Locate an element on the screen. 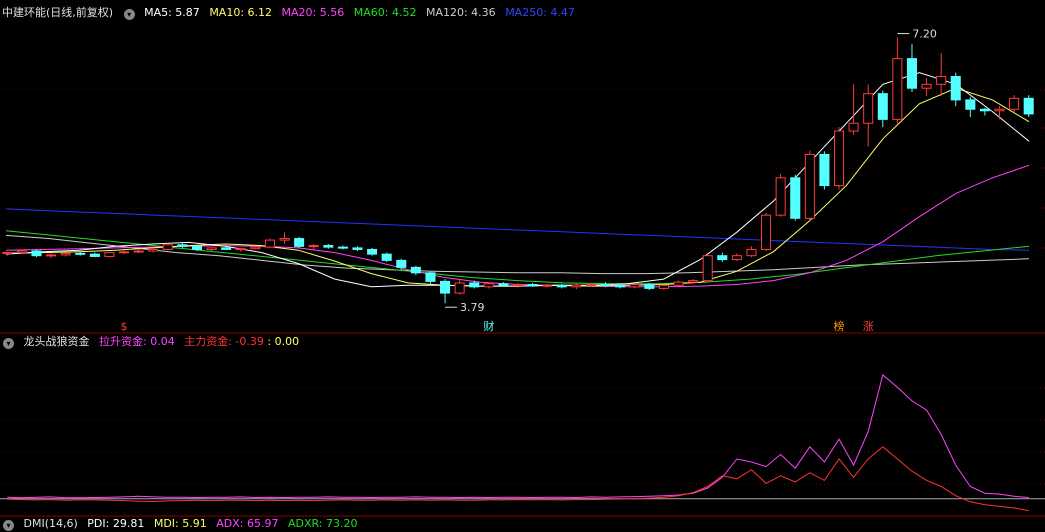 The image size is (1045, 532). ma60-label: MA60: 4.52 is located at coordinates (385, 12).